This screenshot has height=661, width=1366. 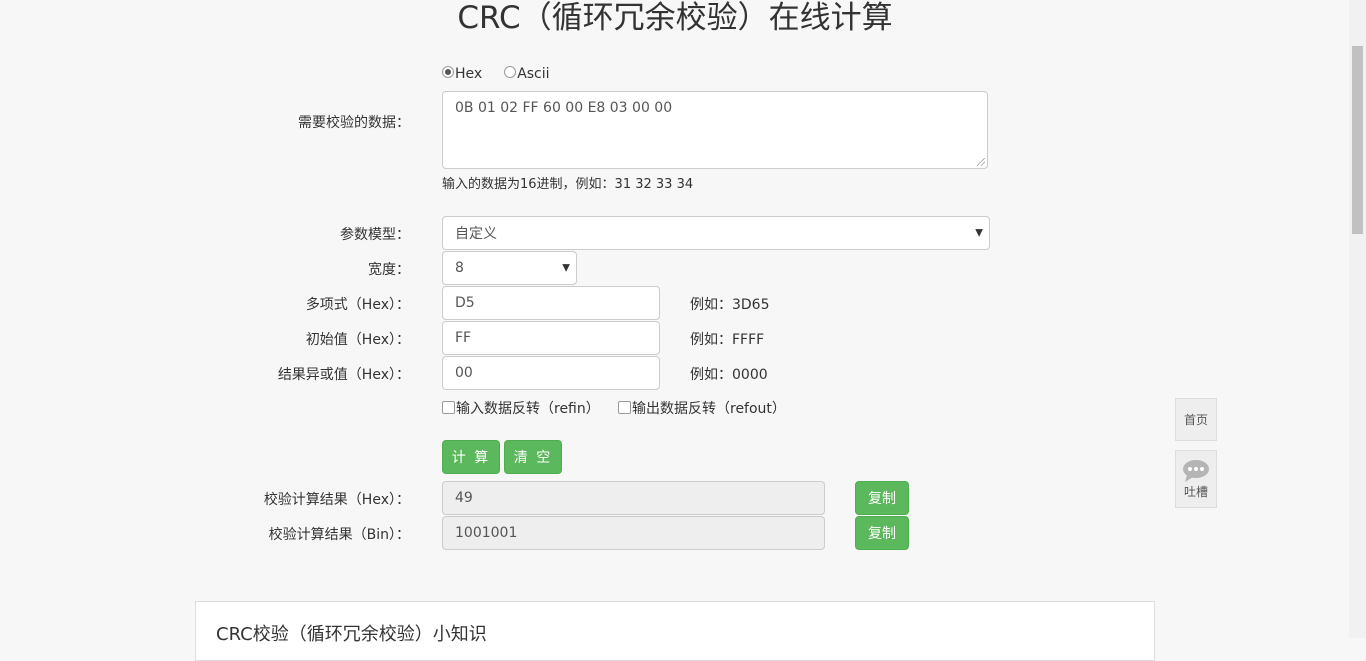 I want to click on radio-hex: Hex, so click(x=462, y=74).